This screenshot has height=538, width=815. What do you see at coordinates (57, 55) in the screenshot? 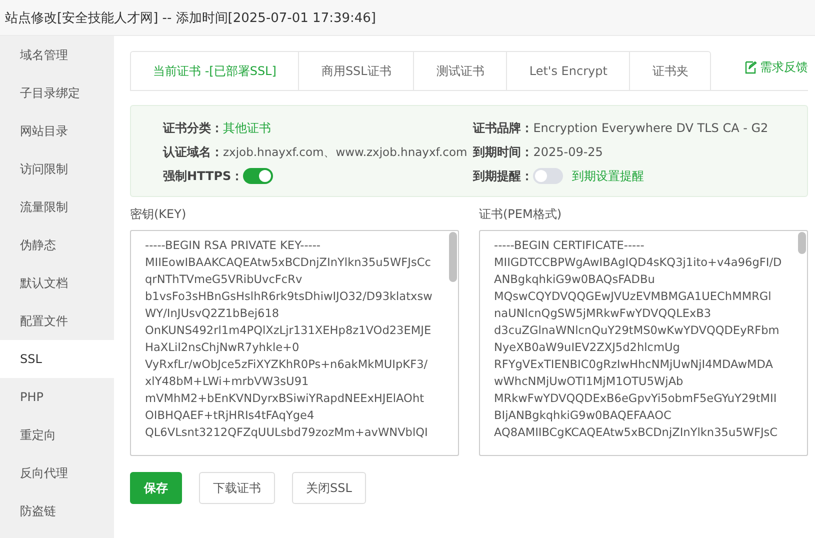
I see `sidebar-item: 域名管理` at bounding box center [57, 55].